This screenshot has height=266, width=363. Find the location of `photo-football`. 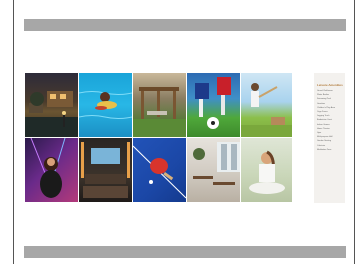

photo-football is located at coordinates (213, 105).